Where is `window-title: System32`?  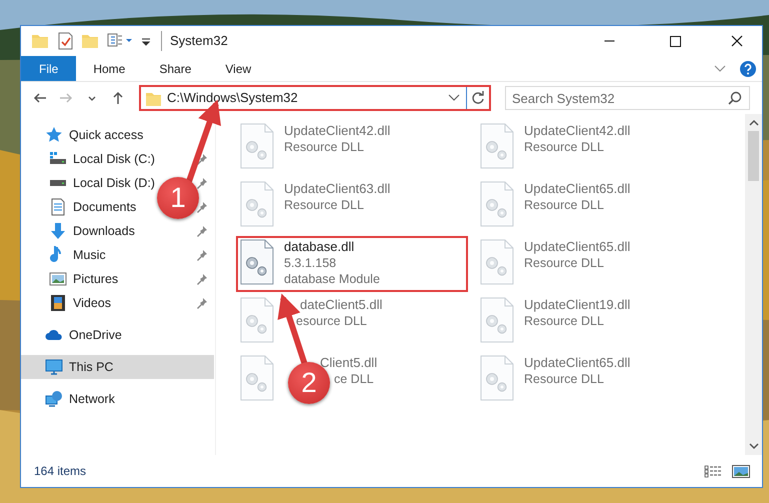 window-title: System32 is located at coordinates (366, 41).